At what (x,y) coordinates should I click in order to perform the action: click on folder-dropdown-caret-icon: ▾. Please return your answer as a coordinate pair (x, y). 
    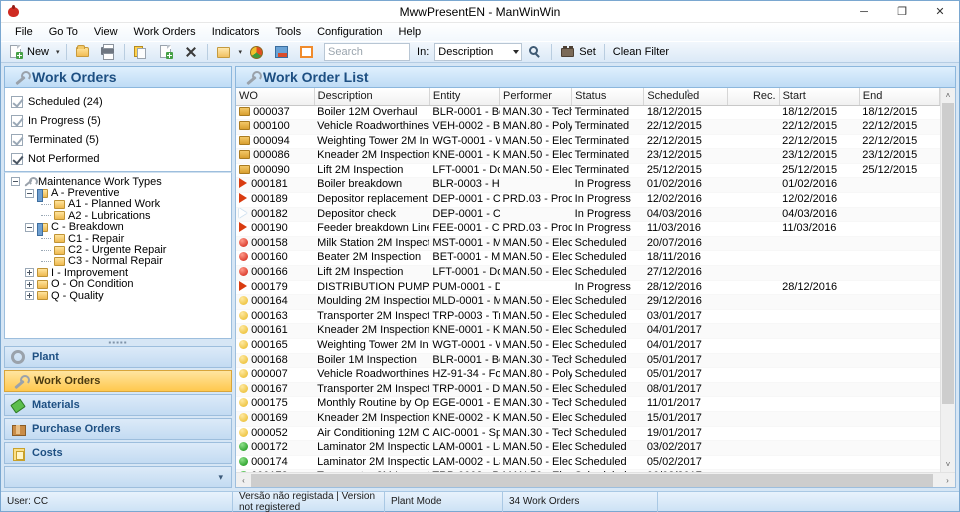
    Looking at the image, I should click on (241, 52).